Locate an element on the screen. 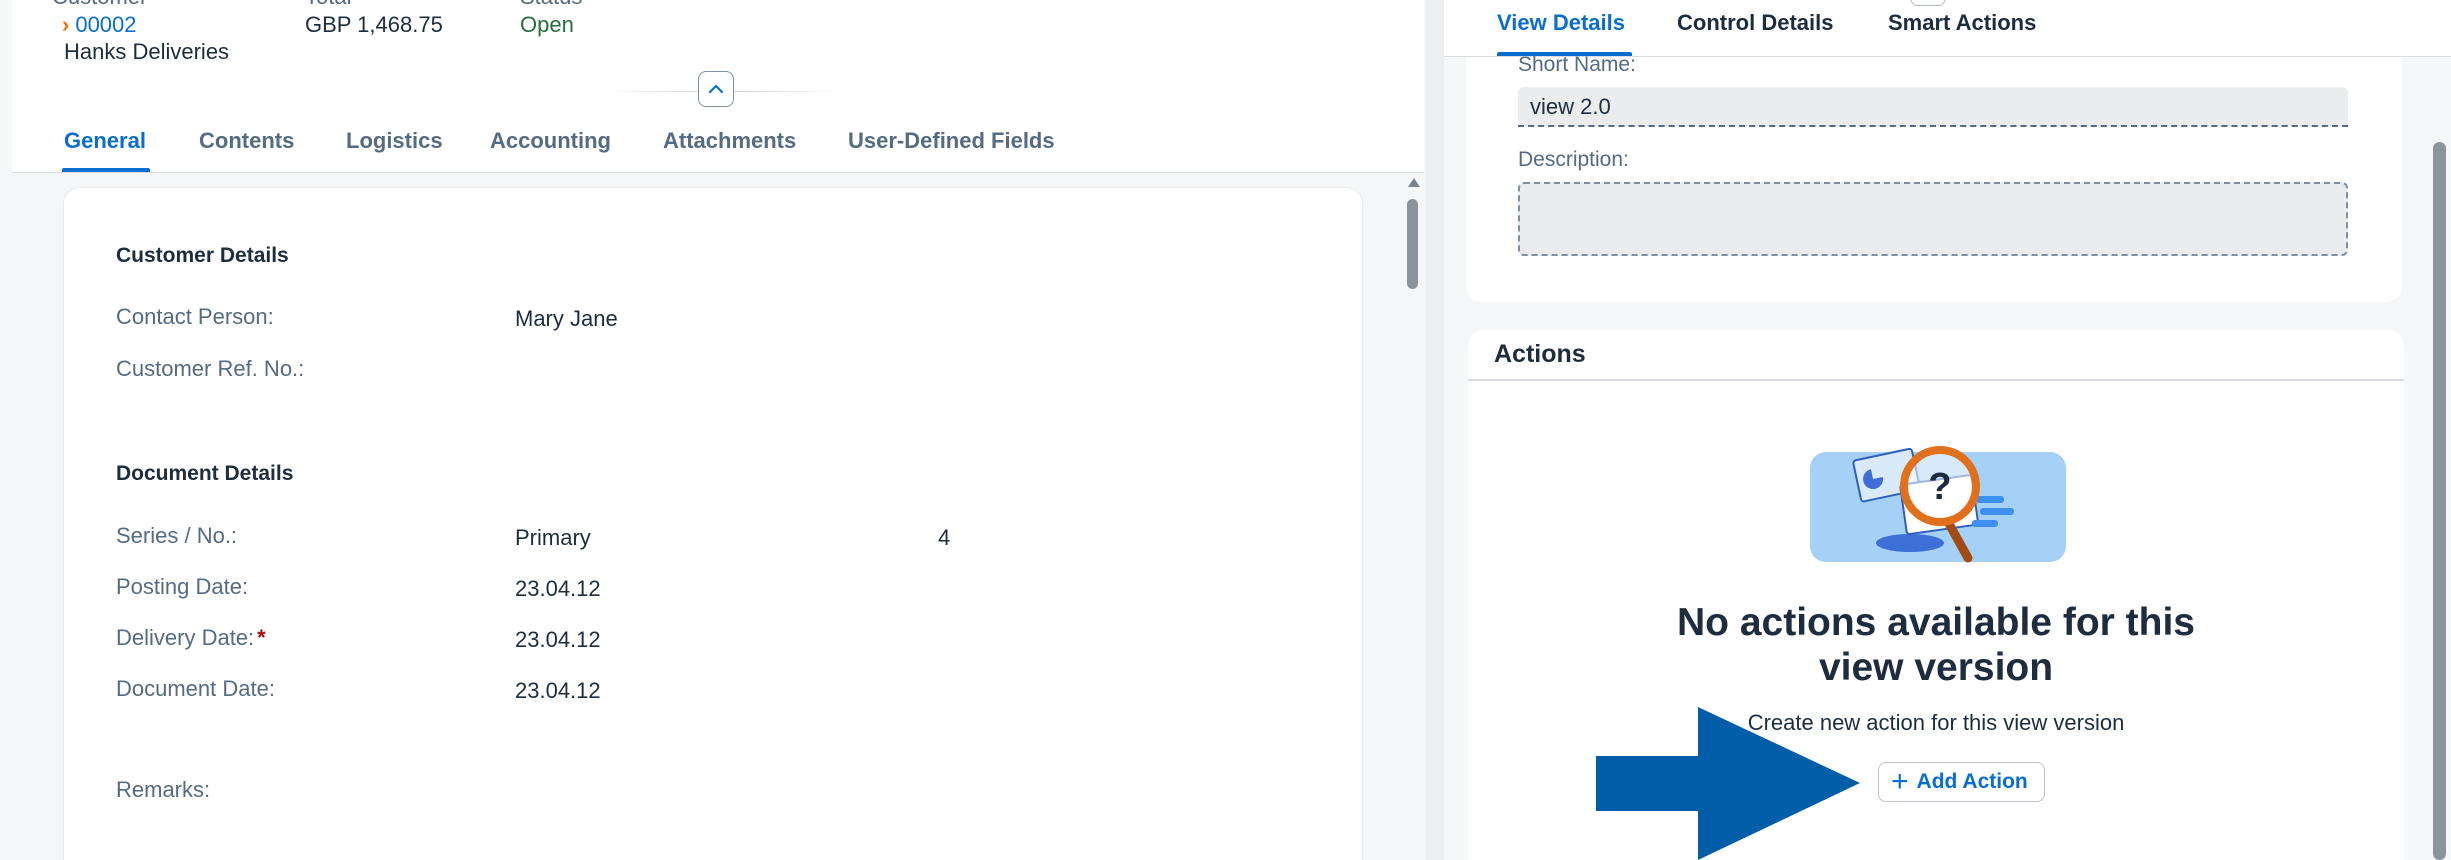 The height and width of the screenshot is (860, 2451). chevron-up-icon is located at coordinates (716, 89).